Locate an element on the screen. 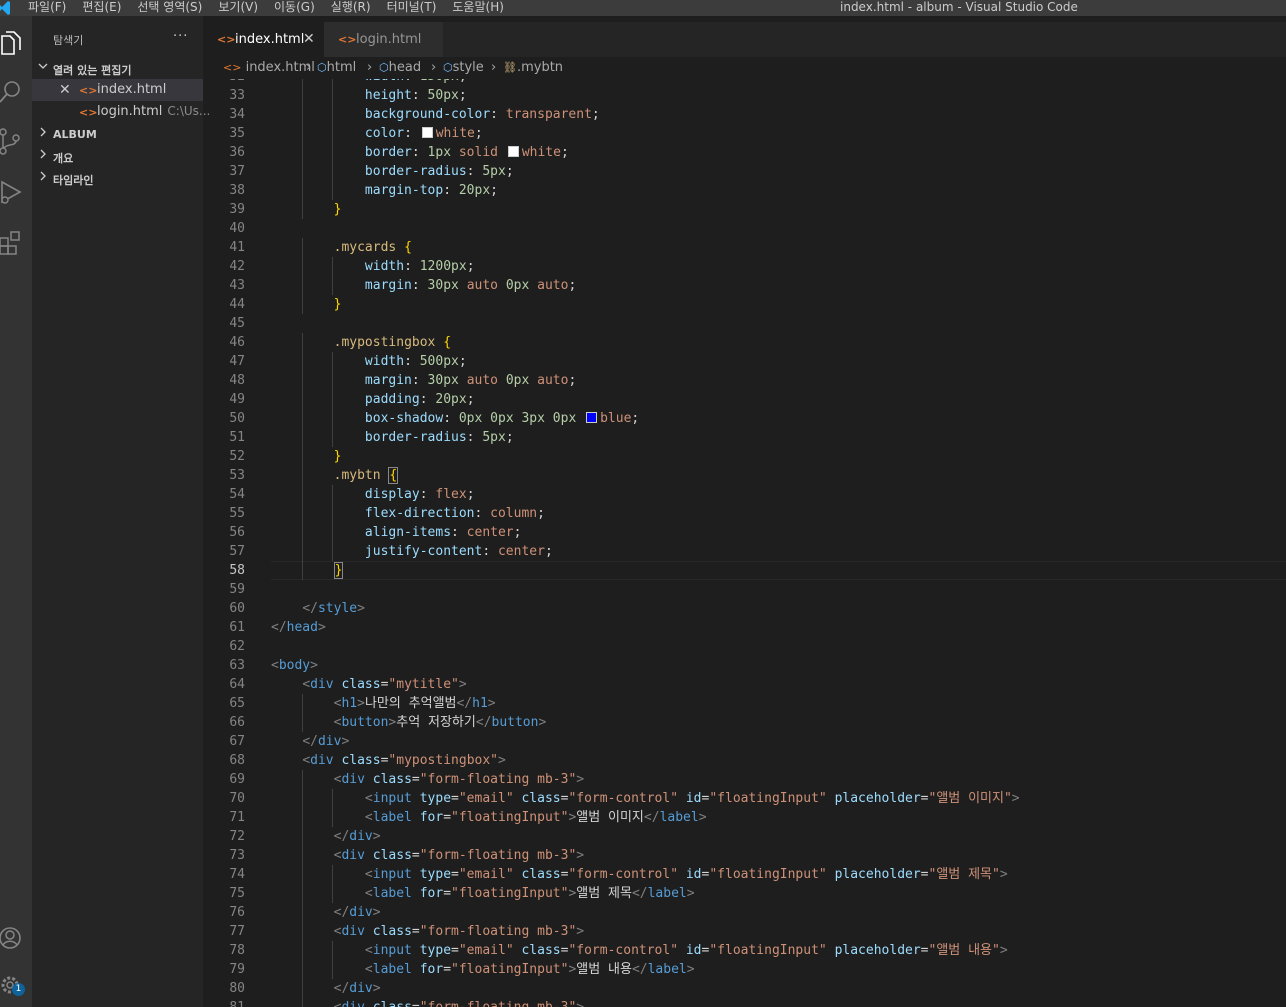  code-line: 51 border-radius: 5px; is located at coordinates (744, 437).